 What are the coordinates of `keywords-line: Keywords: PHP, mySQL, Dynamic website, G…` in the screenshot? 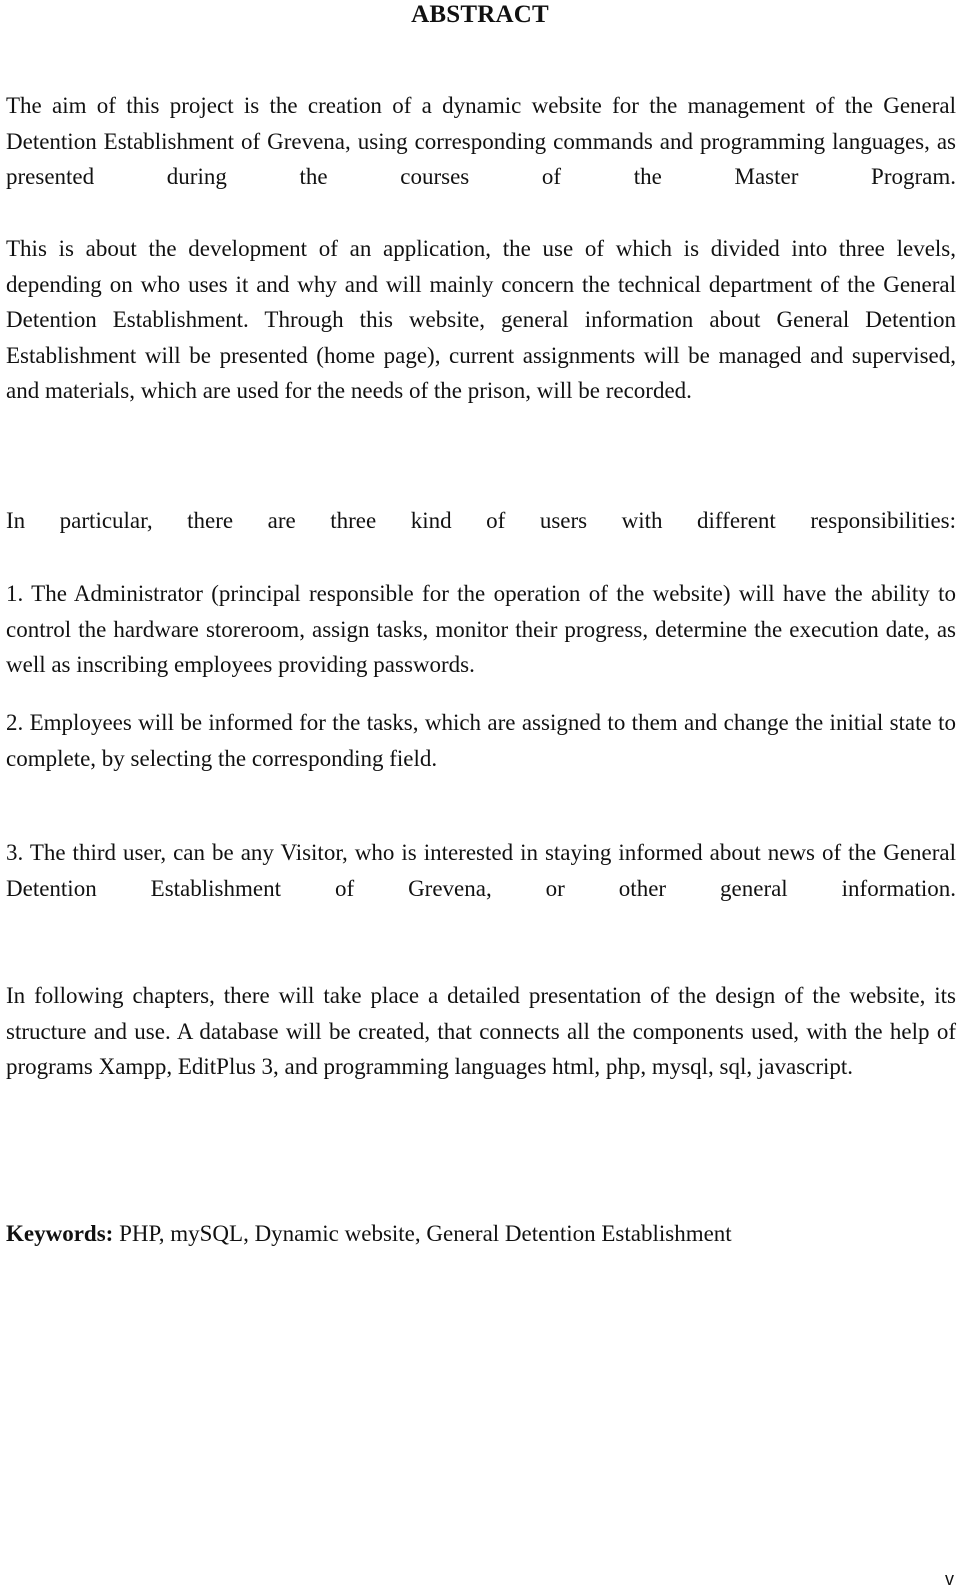 It's located at (369, 1233).